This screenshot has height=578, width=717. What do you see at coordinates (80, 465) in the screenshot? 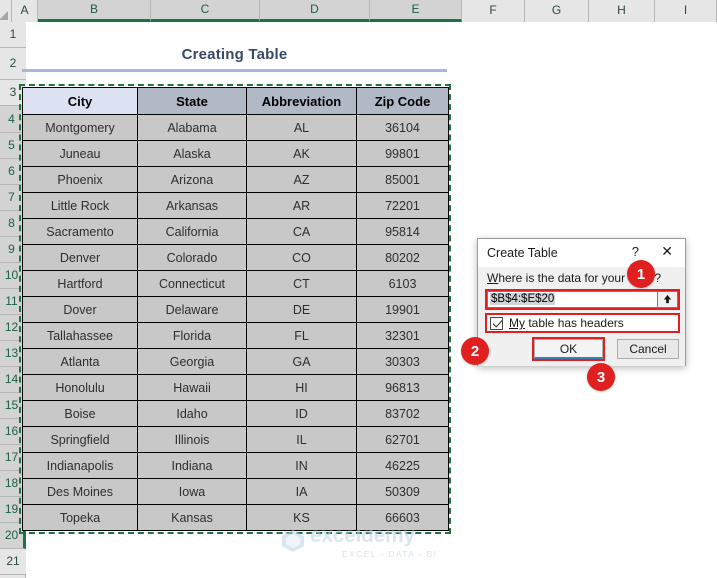
I see `table-cell: Indianapolis` at bounding box center [80, 465].